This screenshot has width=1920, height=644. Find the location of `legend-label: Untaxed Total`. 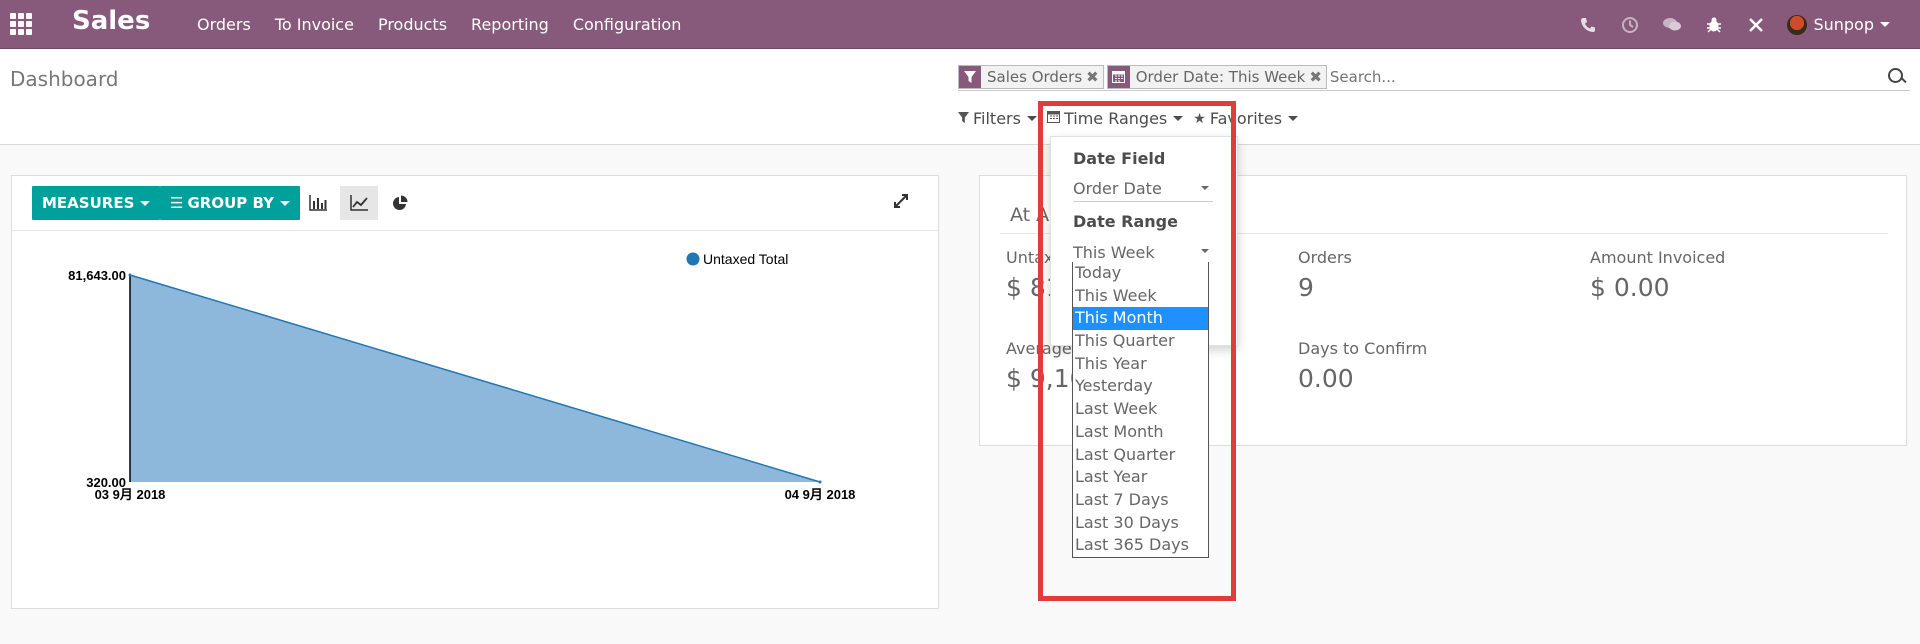

legend-label: Untaxed Total is located at coordinates (745, 259).